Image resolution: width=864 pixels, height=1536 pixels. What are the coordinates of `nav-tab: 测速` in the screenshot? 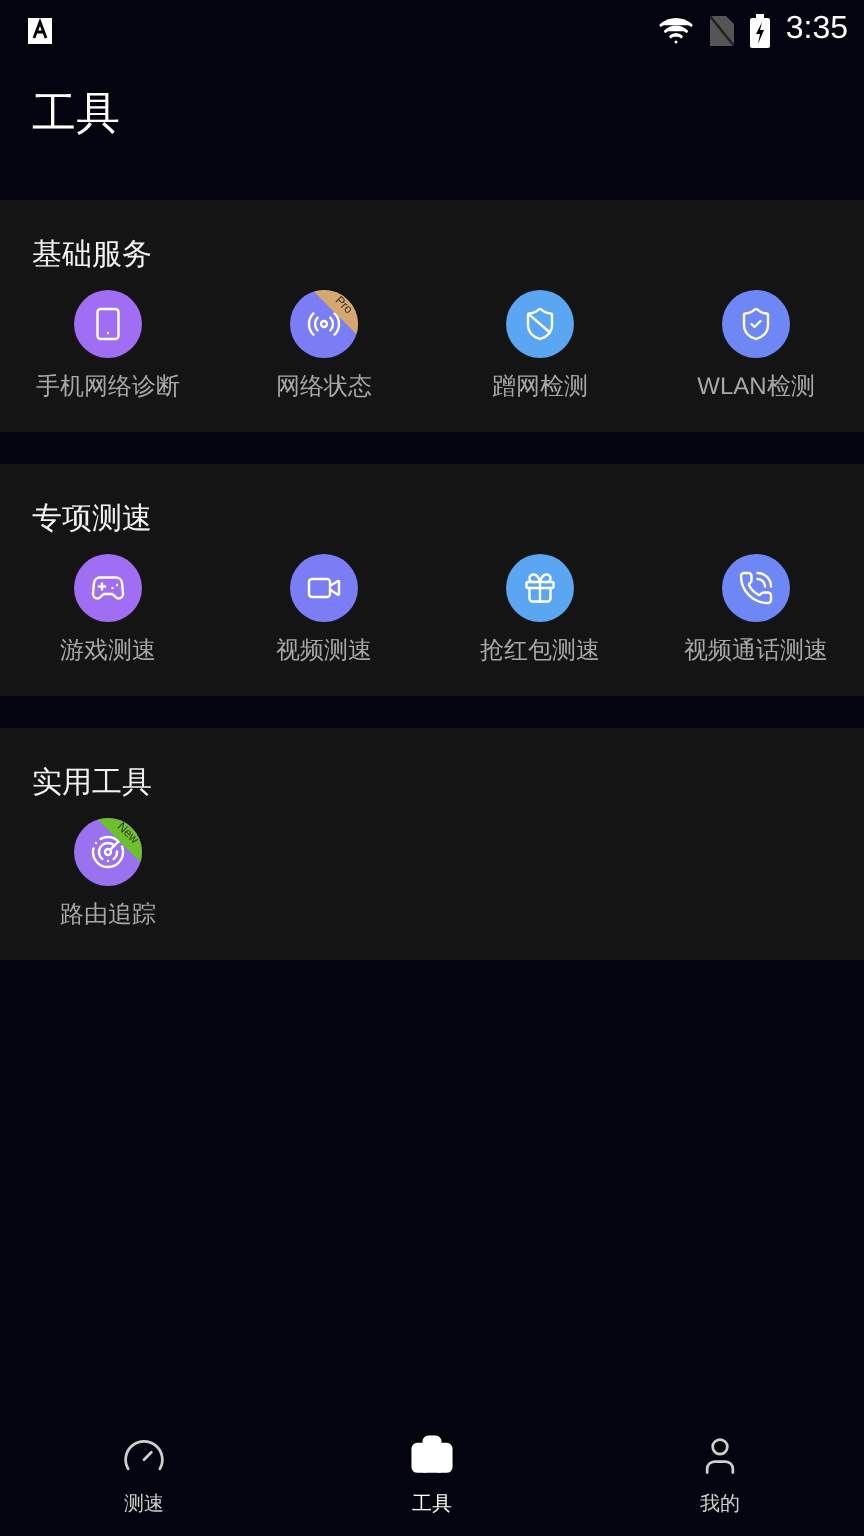 It's located at (144, 1476).